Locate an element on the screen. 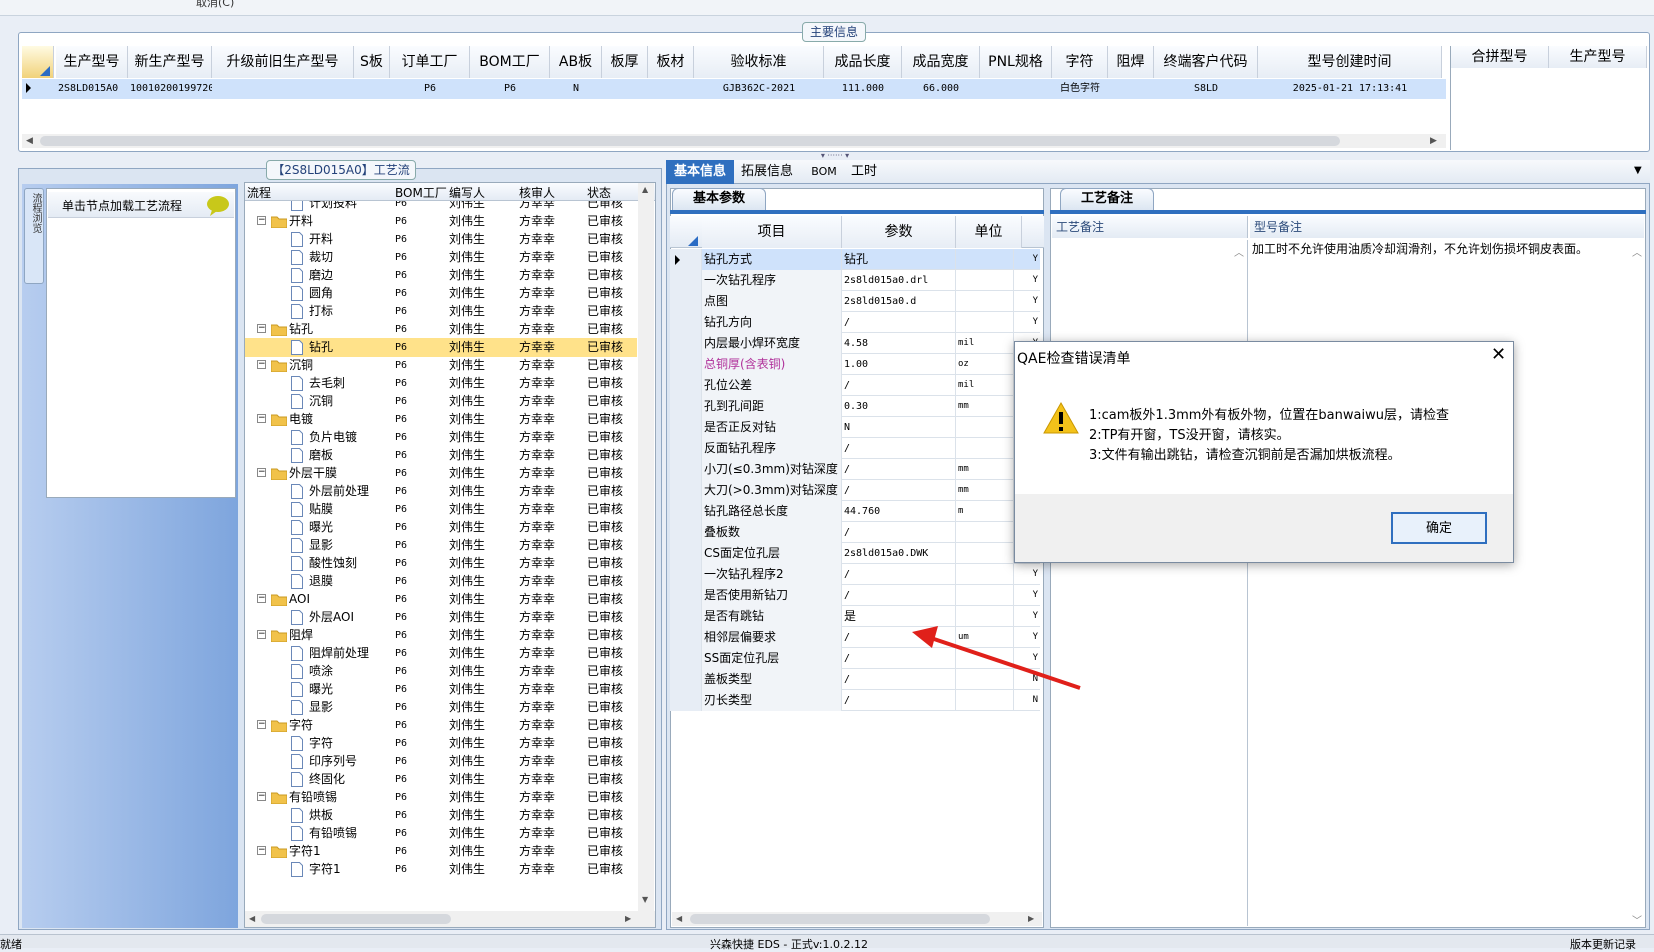  params-row: 是否使用新钻刀 / Y is located at coordinates (855, 595).